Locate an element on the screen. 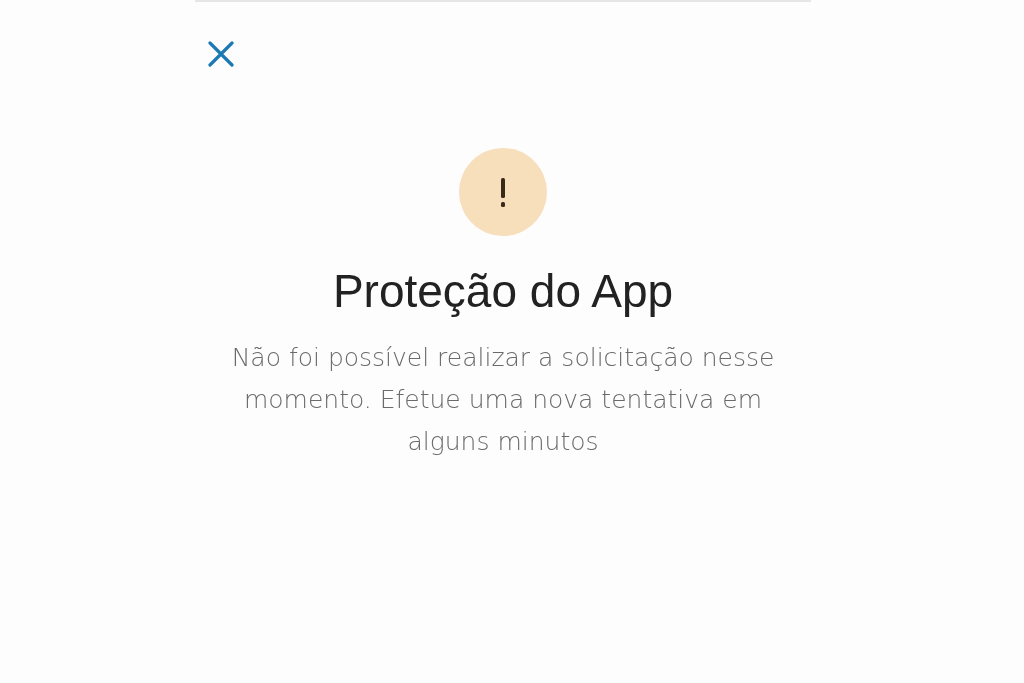 The height and width of the screenshot is (683, 1024). warning-icon is located at coordinates (503, 192).